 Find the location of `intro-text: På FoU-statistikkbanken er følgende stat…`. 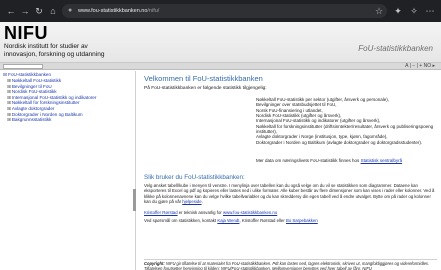

intro-text: På FoU-statistikkbanken er følgende stat… is located at coordinates (205, 88).